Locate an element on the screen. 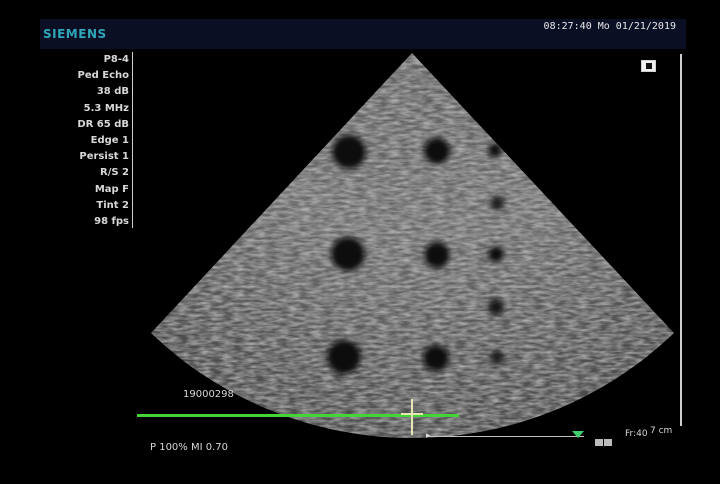  brand-logo: SIEMENS is located at coordinates (75, 34).